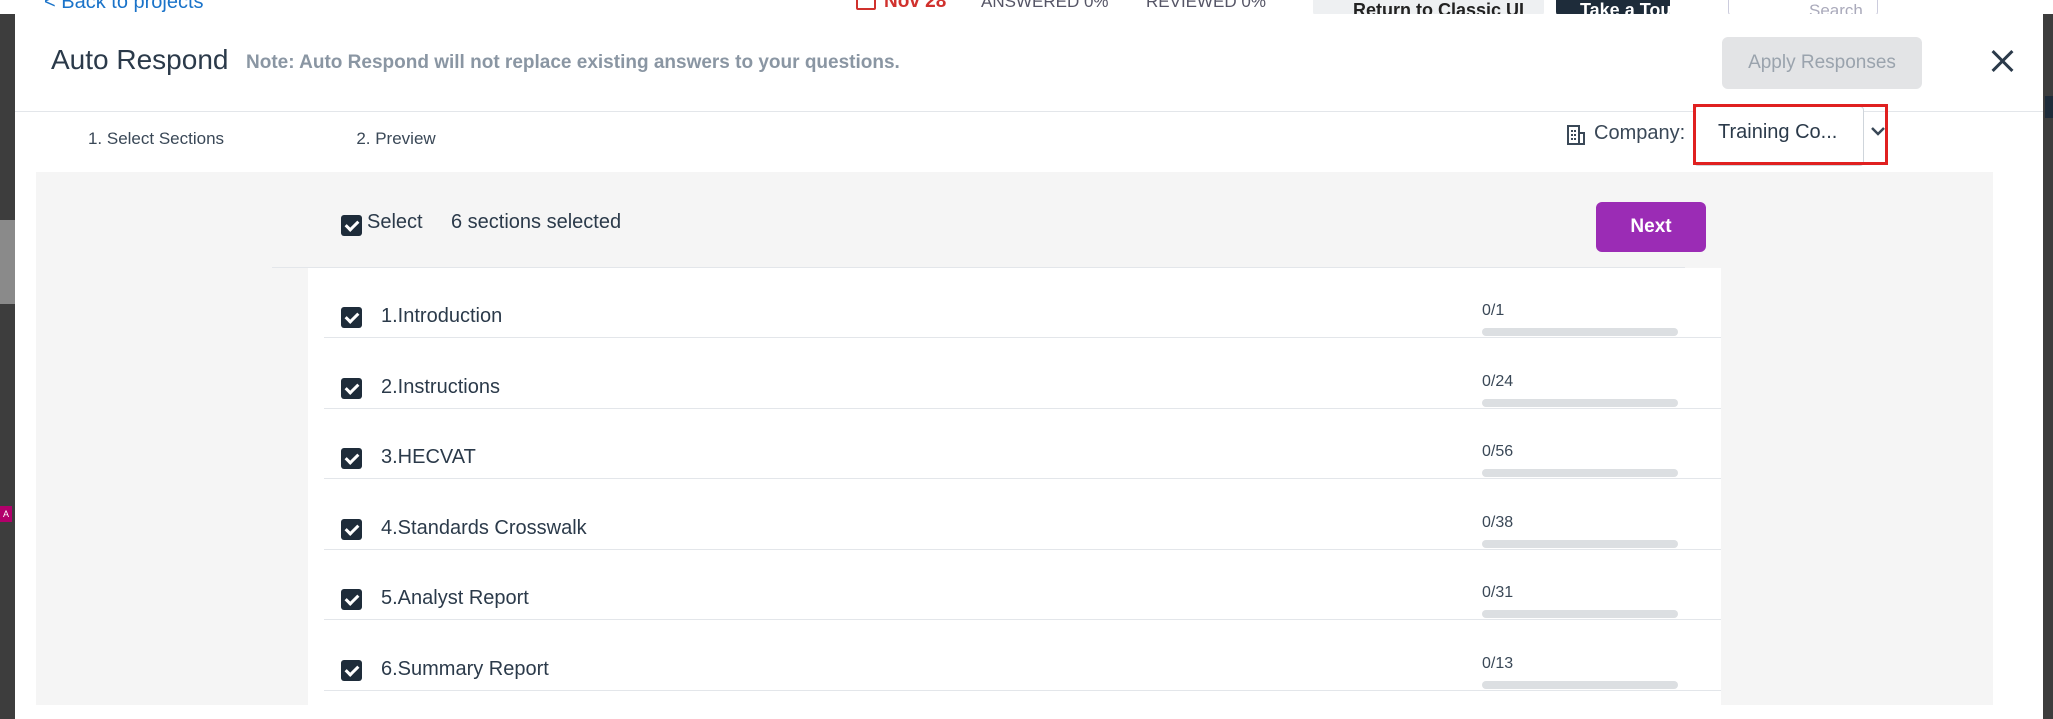 The image size is (2053, 719). I want to click on due-date: Nov 28, so click(915, 6).